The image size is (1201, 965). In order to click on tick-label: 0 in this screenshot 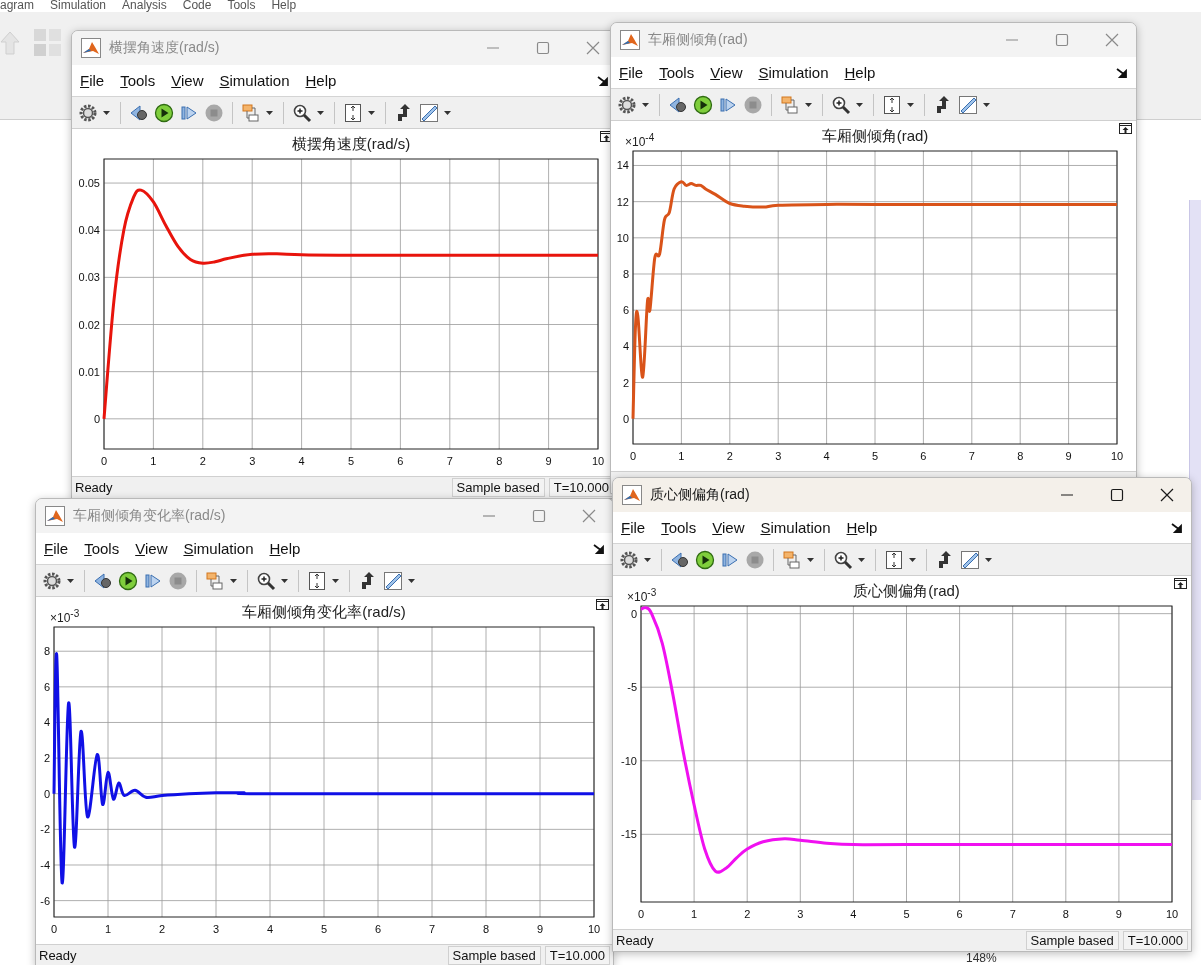, I will do `click(633, 613)`.